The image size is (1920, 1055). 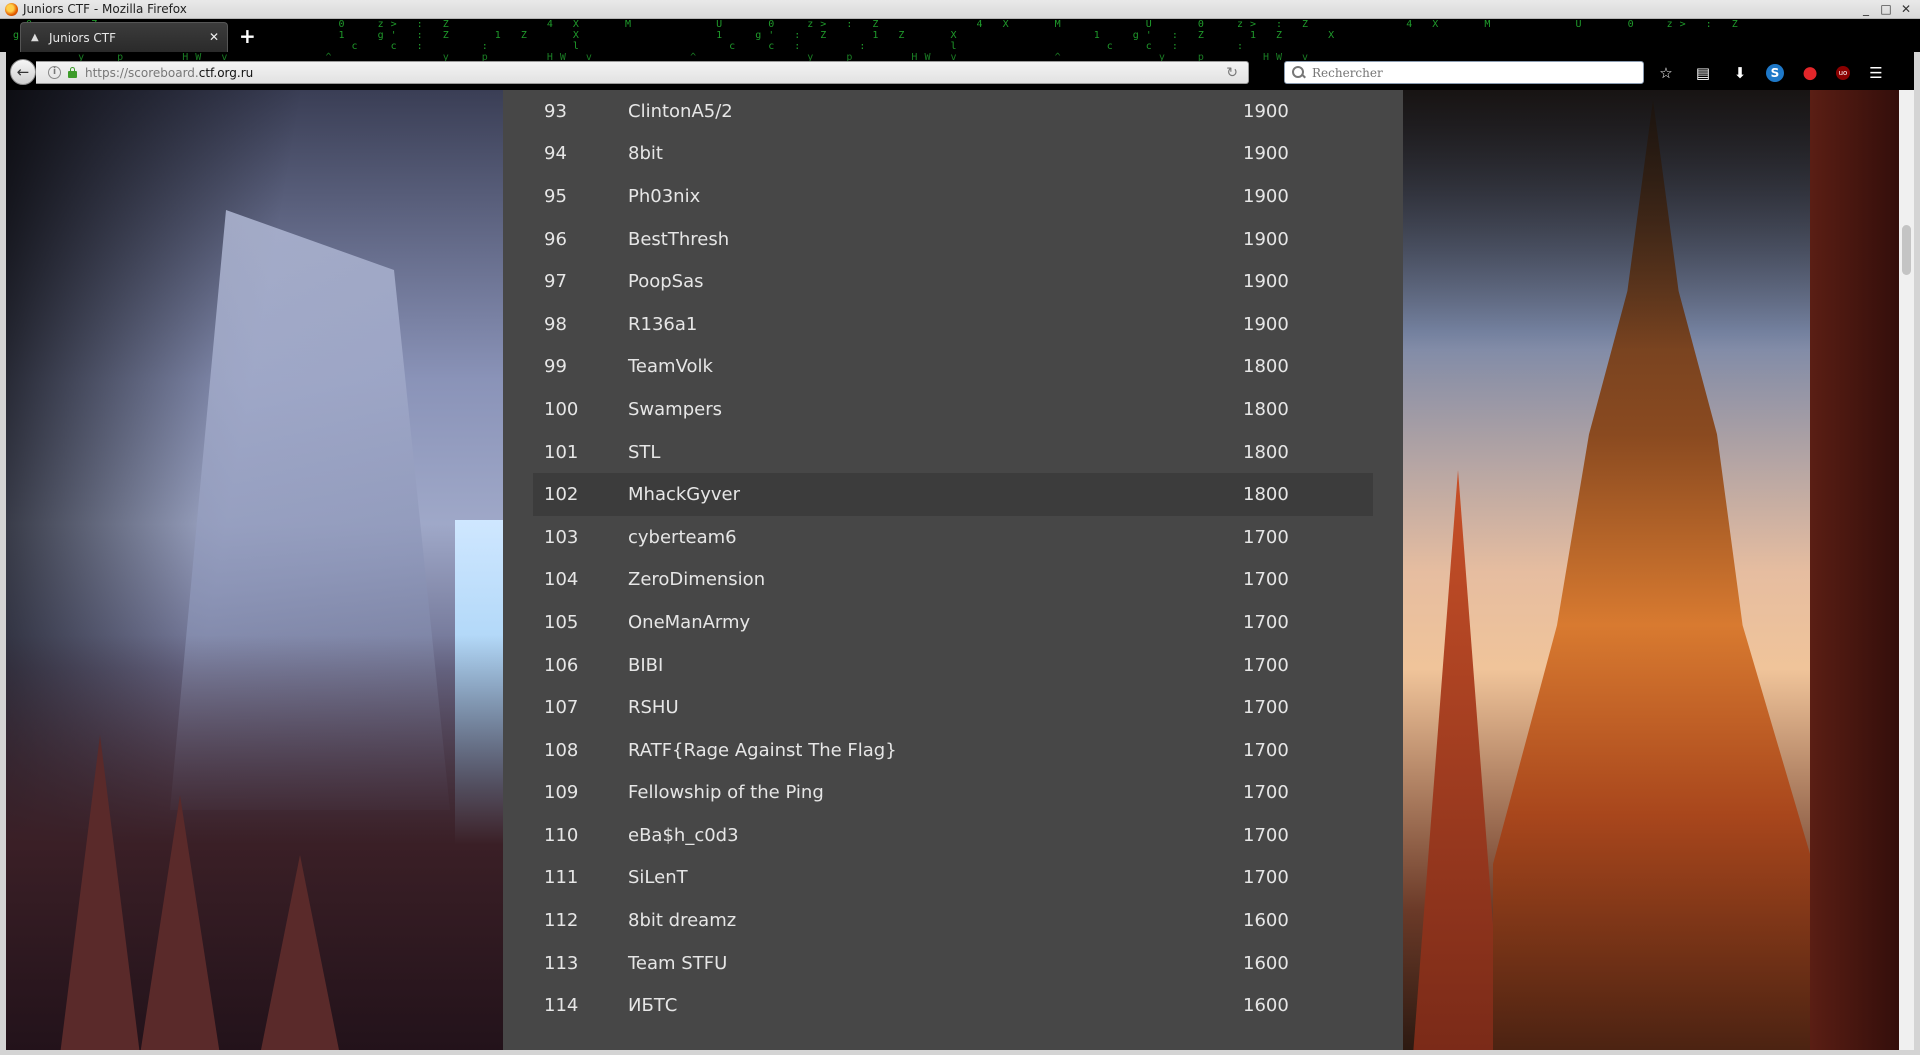 I want to click on new-tab-button: +, so click(x=247, y=36).